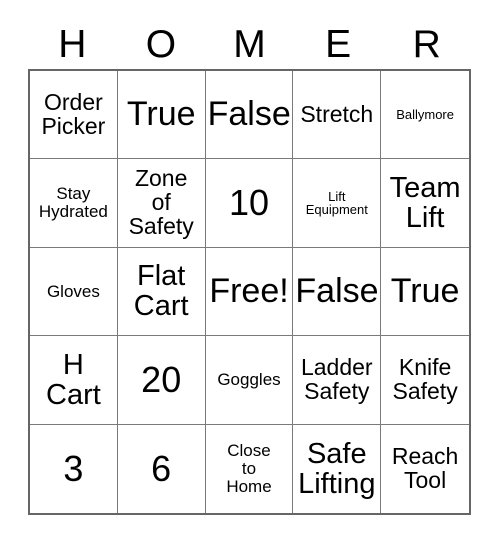  I want to click on bingo-cell-free: Free!, so click(249, 292).